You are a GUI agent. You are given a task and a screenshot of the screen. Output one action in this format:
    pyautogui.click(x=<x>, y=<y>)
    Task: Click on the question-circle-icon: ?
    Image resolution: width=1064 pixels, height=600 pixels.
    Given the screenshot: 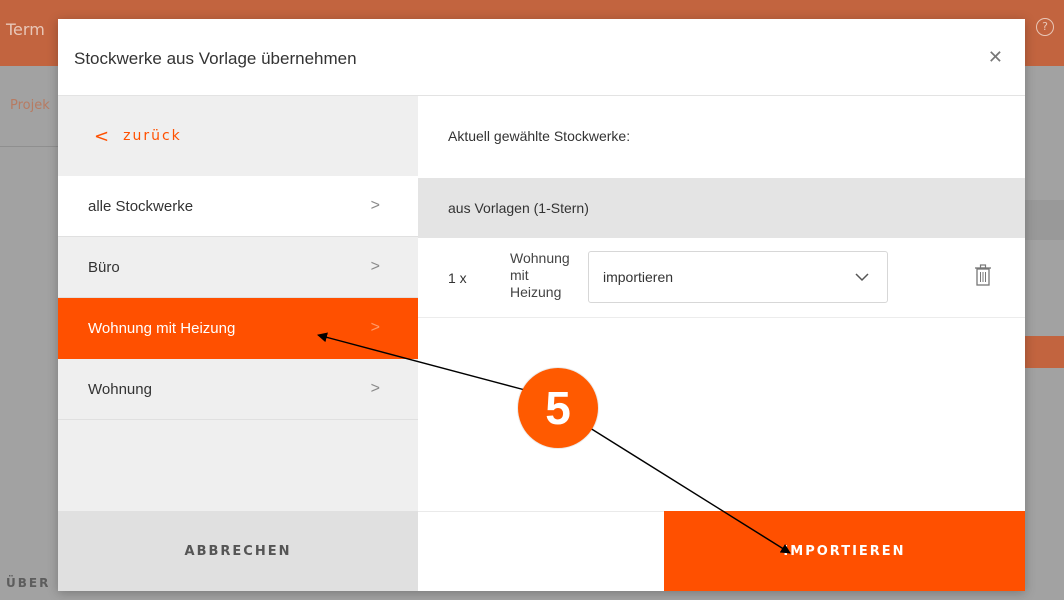 What is the action you would take?
    pyautogui.click(x=1045, y=27)
    